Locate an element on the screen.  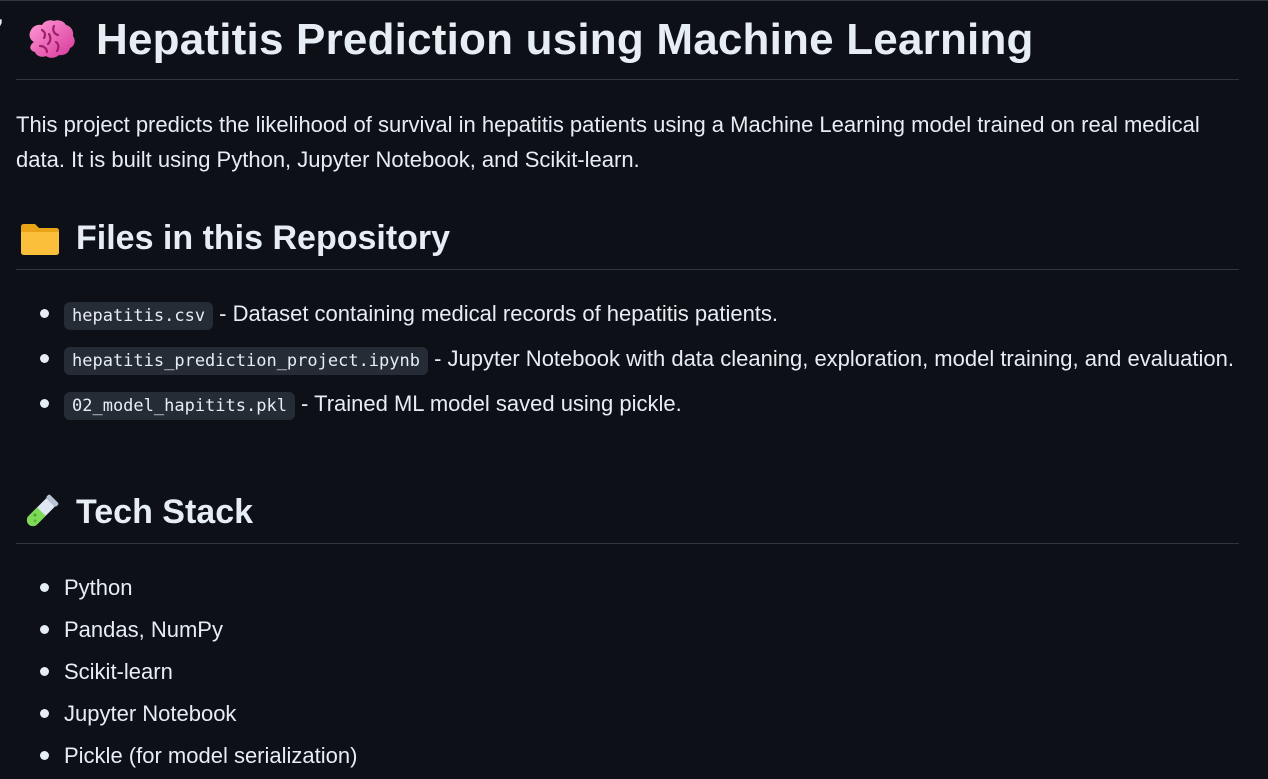
file-description: - Trained ML model saved using pickle. is located at coordinates (488, 403).